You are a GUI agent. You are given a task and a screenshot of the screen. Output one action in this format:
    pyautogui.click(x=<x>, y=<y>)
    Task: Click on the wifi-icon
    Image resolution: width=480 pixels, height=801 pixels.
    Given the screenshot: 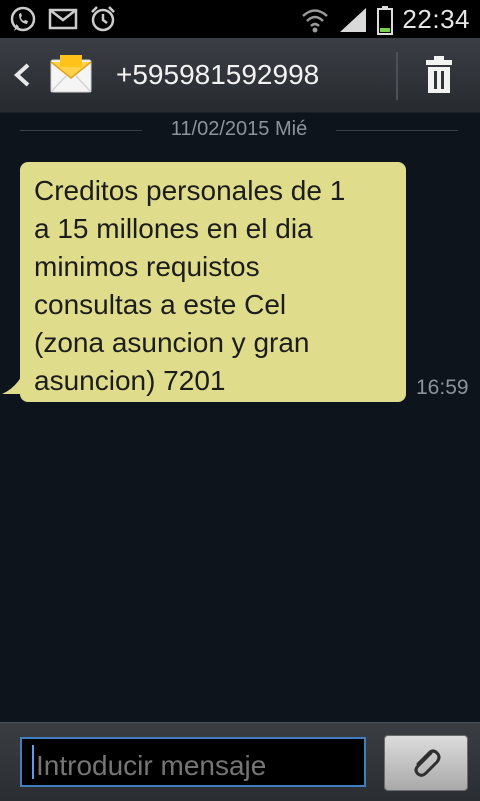 What is the action you would take?
    pyautogui.click(x=315, y=20)
    